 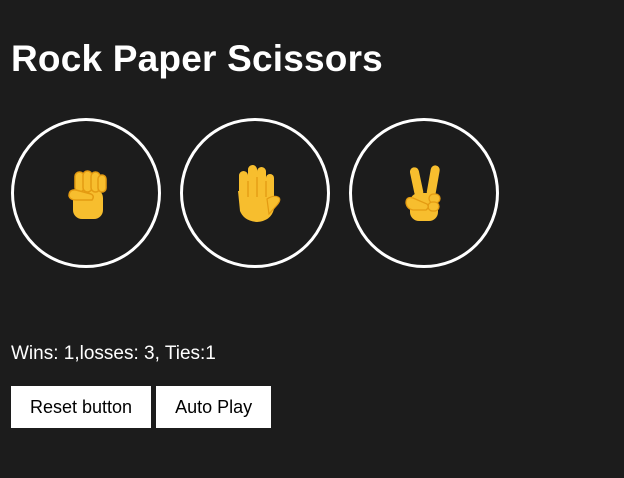 What do you see at coordinates (197, 58) in the screenshot?
I see `page-title: Rock Paper Scissors` at bounding box center [197, 58].